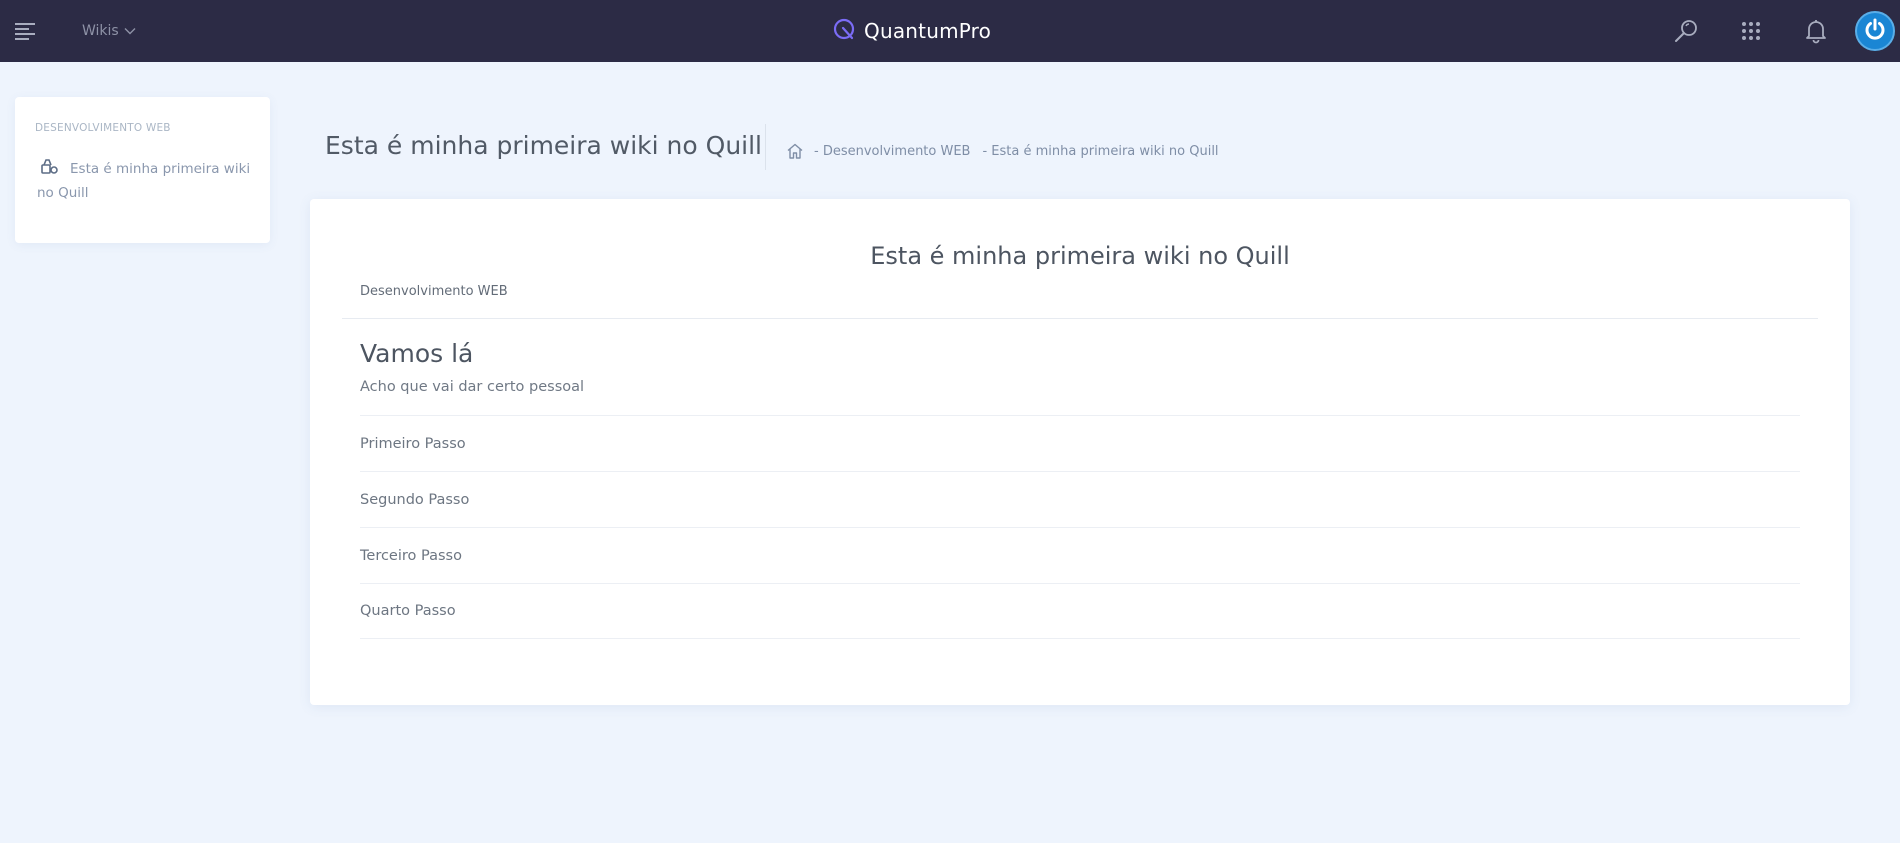 This screenshot has height=843, width=1900. Describe the element at coordinates (892, 151) in the screenshot. I see `breadcrumb-category: - Desenvolvimento WEB` at that location.